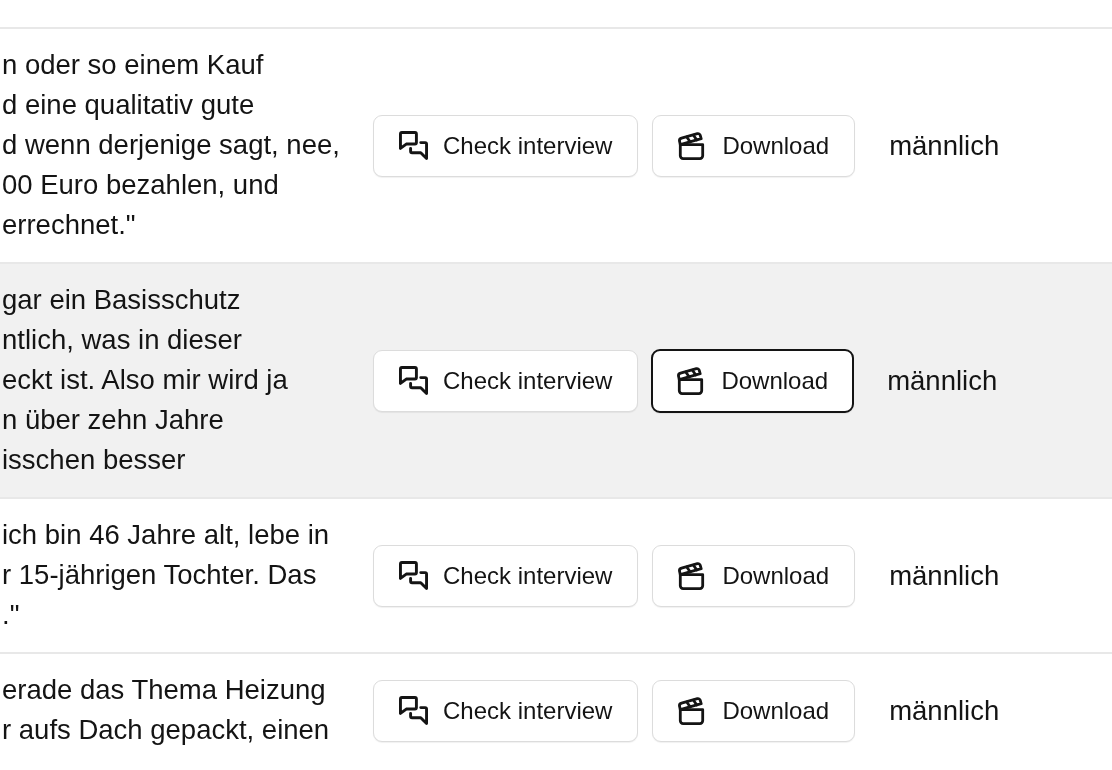 This screenshot has width=1112, height=770. What do you see at coordinates (145, 380) in the screenshot?
I see `quote-text: gar ein Basisschutz ntlich, was in dieser eckt ist. Also mir wird ja n über zehn Jahre isschen besser` at bounding box center [145, 380].